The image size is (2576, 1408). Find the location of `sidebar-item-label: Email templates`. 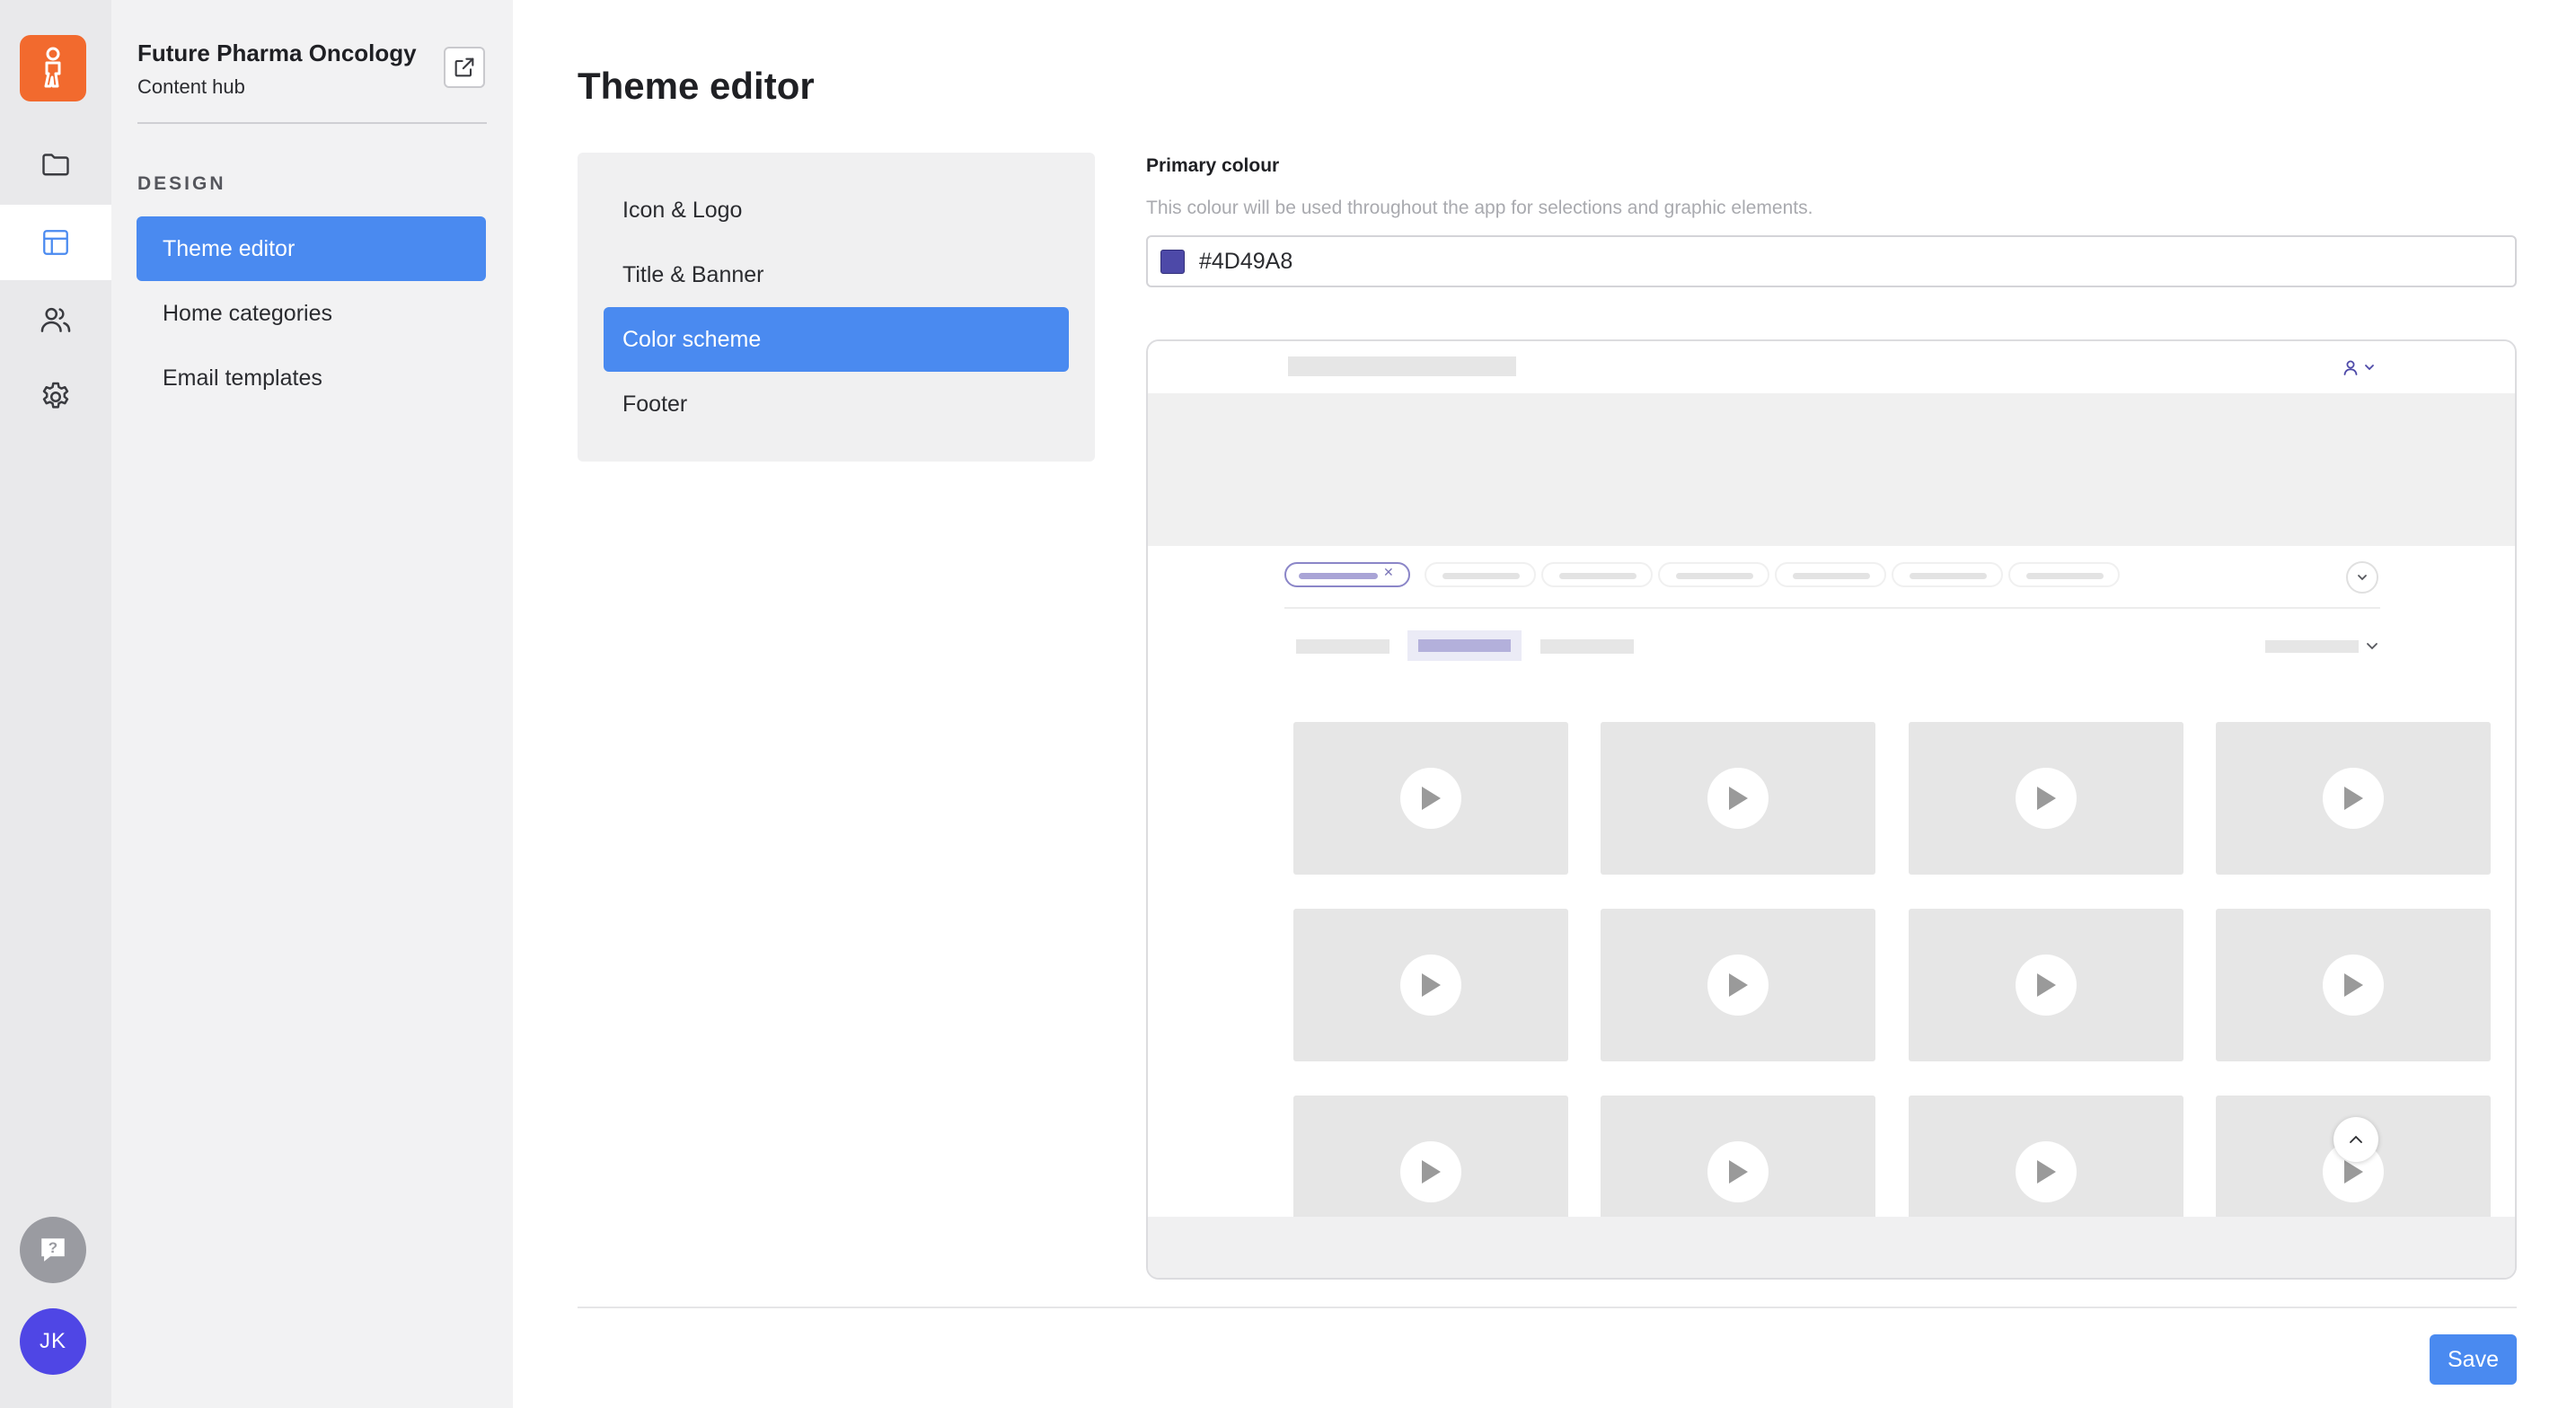

sidebar-item-label: Email templates is located at coordinates (242, 378).